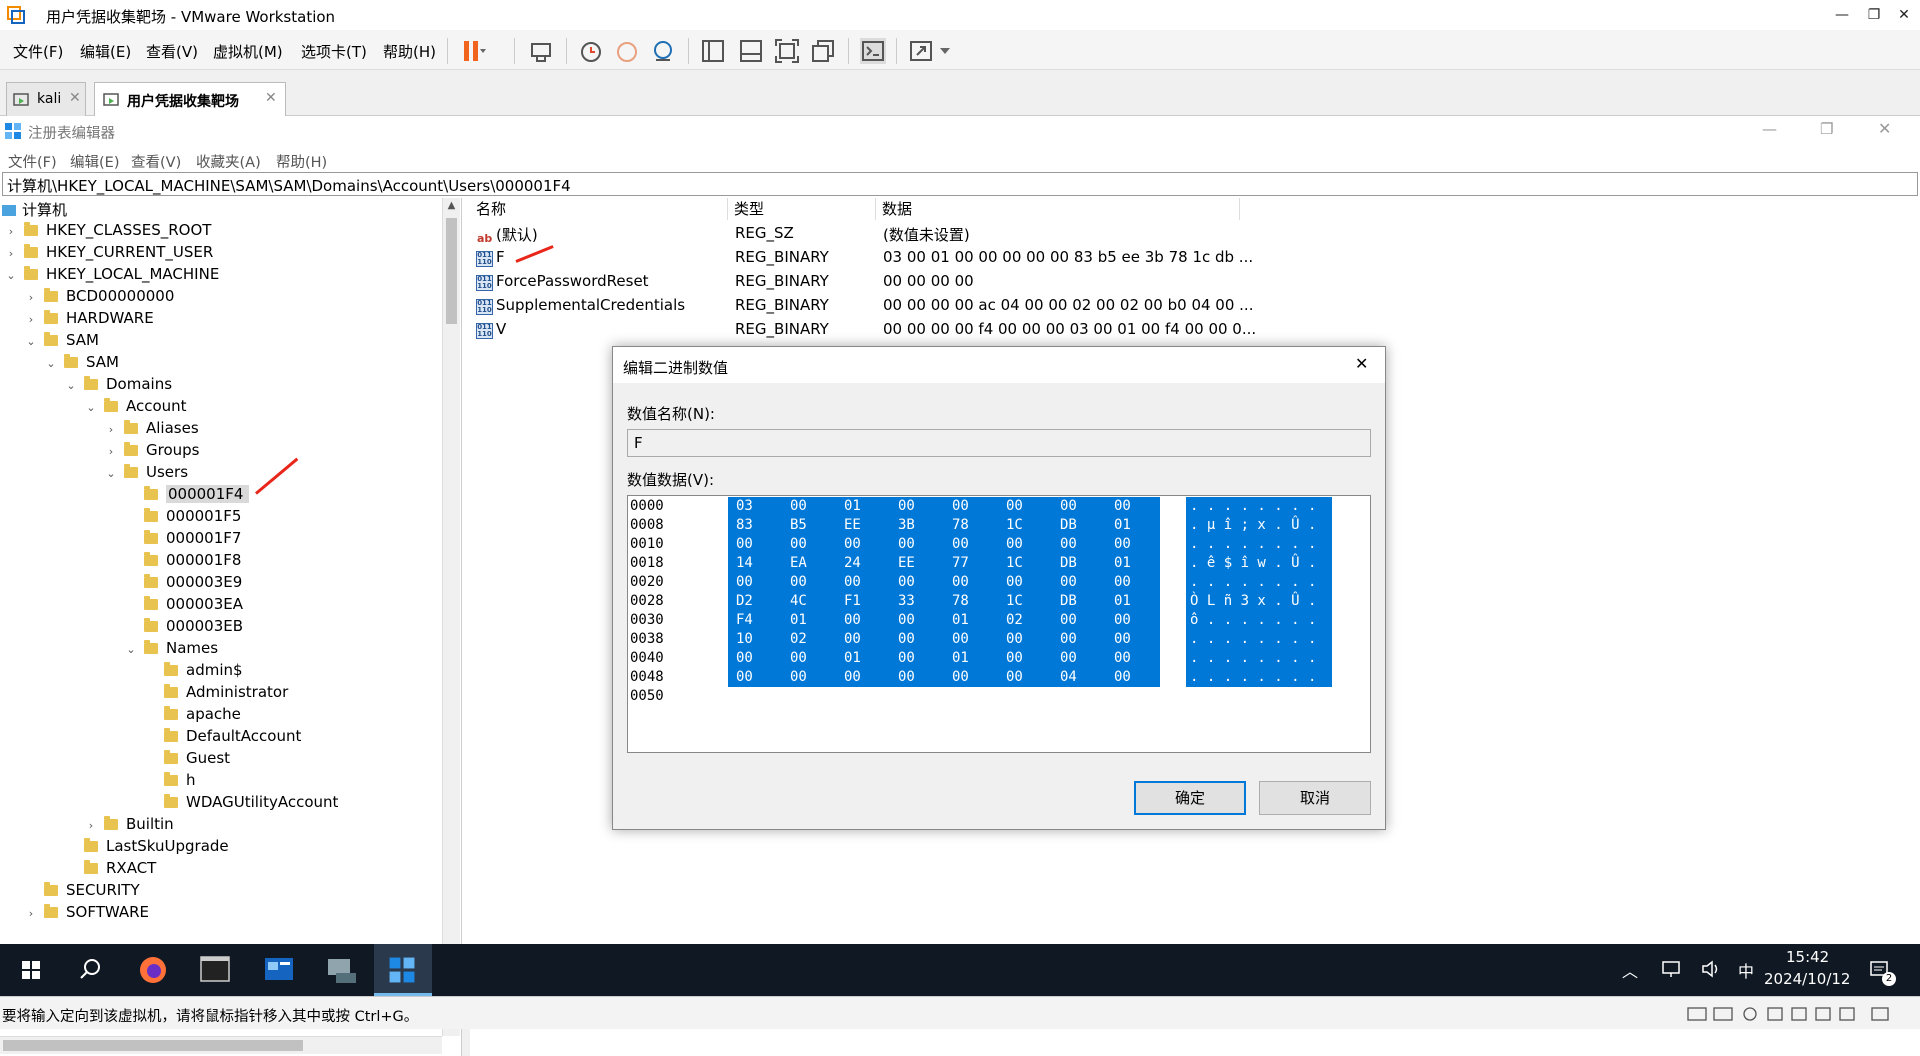  I want to click on cancel-button: 取消, so click(1315, 798).